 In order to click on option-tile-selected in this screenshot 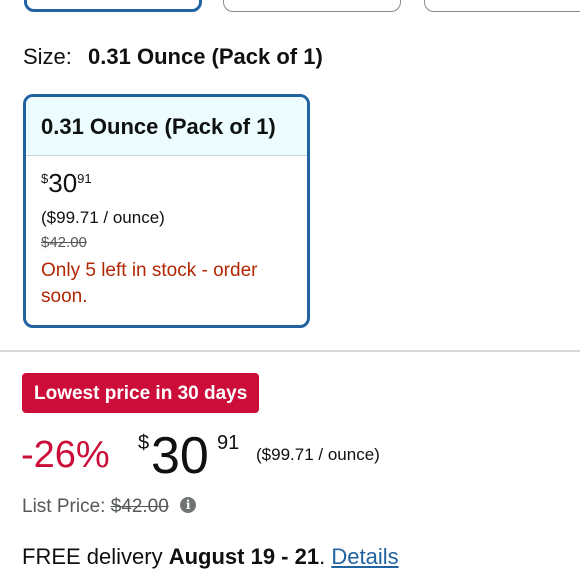, I will do `click(113, 6)`.